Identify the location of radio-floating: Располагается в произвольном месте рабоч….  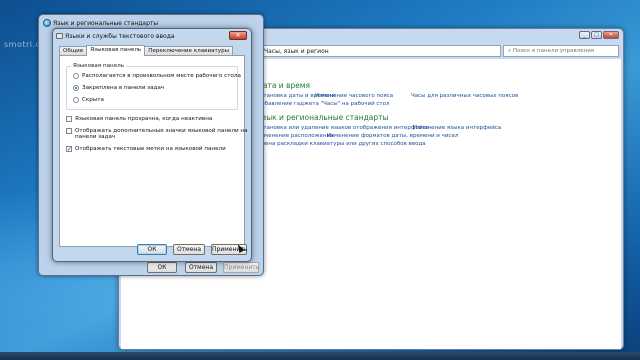
(157, 76).